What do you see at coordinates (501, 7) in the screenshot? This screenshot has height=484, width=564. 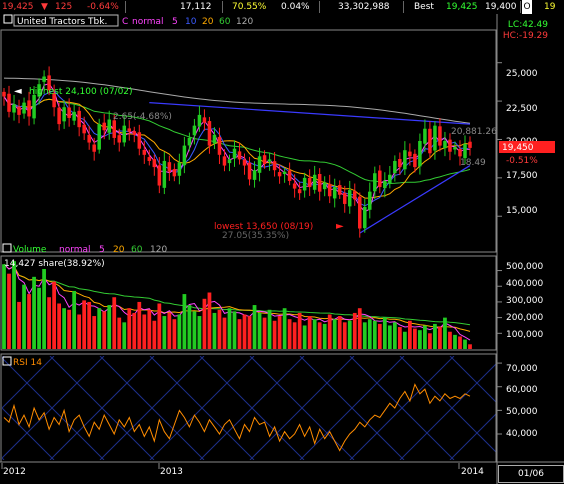 I see `best-ask: 19,400` at bounding box center [501, 7].